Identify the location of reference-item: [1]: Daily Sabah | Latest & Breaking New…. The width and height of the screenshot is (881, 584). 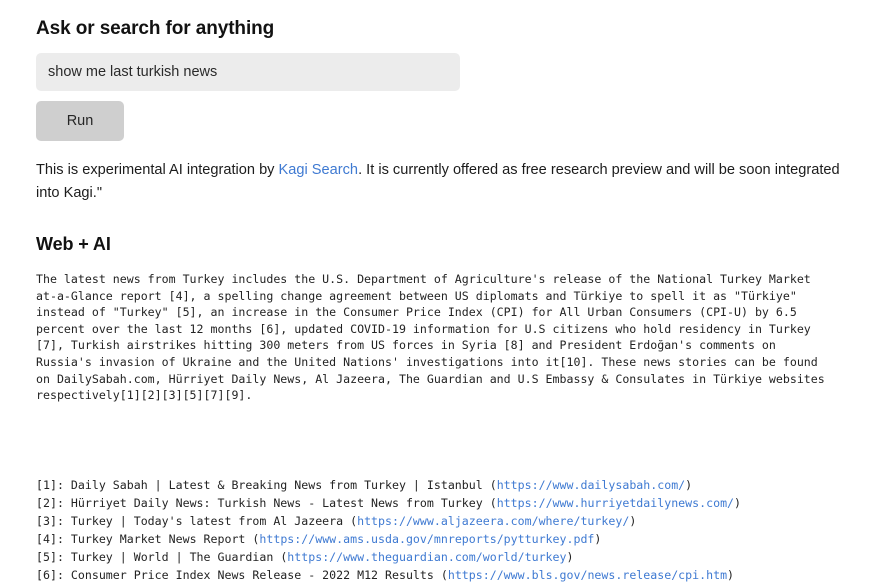
(440, 485).